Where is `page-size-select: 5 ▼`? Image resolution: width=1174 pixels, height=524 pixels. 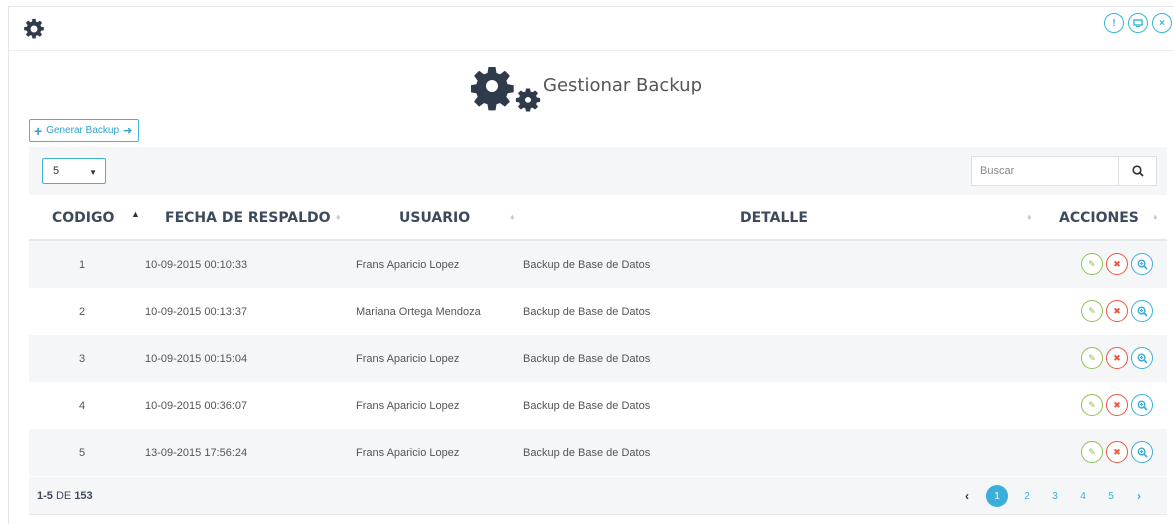 page-size-select: 5 ▼ is located at coordinates (74, 171).